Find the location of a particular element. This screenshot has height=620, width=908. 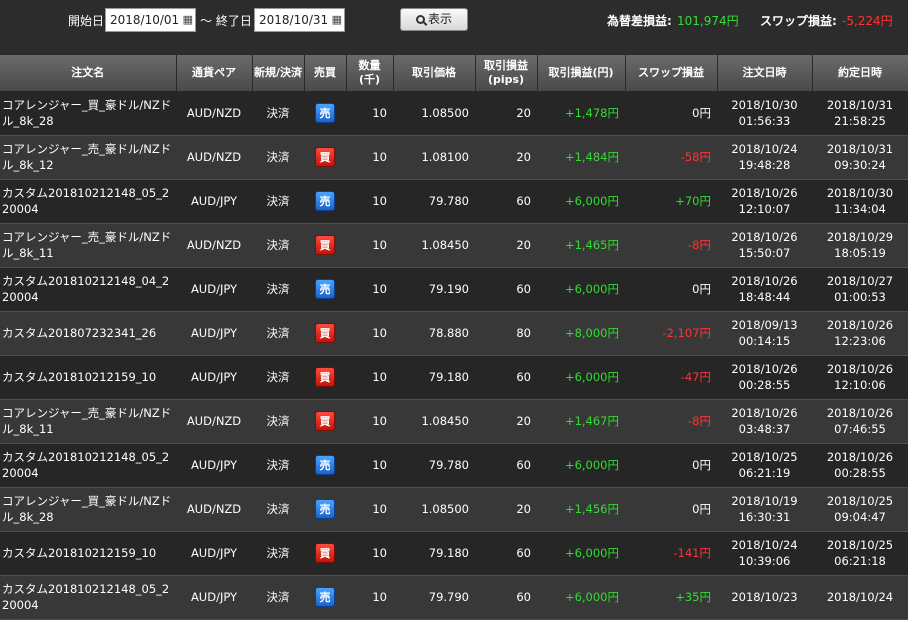

col-pips-header: 取引損益 (pips) is located at coordinates (506, 73).